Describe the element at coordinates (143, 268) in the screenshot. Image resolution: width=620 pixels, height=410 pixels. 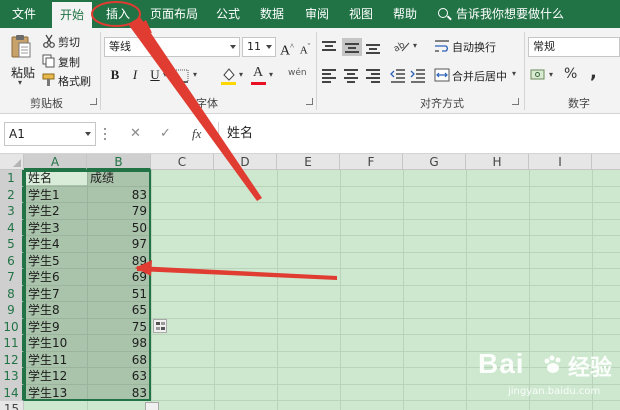
I see `arrowhead-selection` at that location.